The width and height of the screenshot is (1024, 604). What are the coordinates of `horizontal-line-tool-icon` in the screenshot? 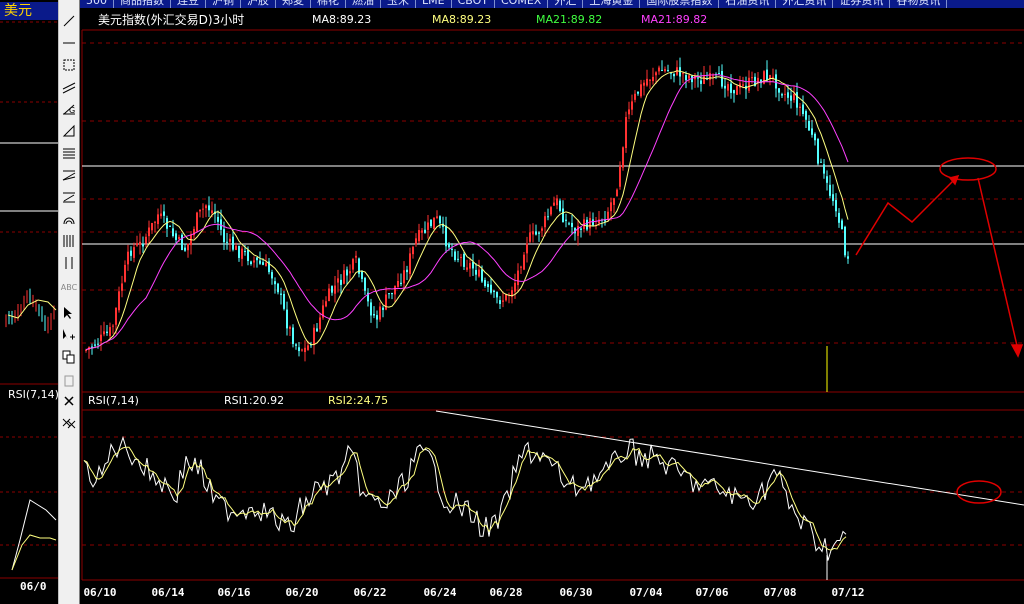 It's located at (69, 43).